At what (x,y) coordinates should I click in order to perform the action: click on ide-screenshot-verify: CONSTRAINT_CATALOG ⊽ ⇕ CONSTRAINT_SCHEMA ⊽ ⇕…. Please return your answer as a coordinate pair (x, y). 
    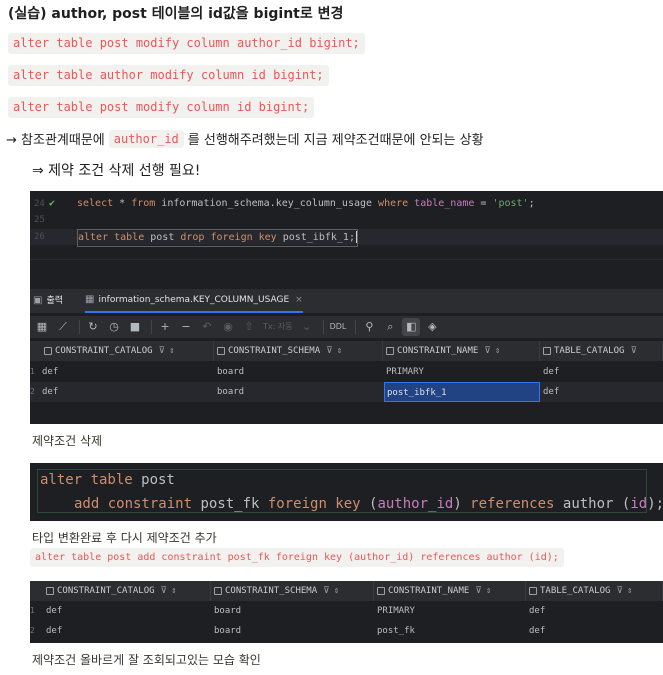
    Looking at the image, I should click on (346, 612).